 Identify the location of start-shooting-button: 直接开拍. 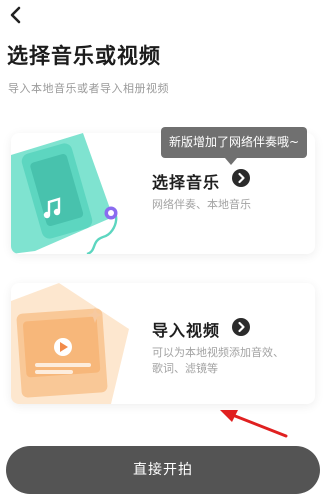
(163, 470).